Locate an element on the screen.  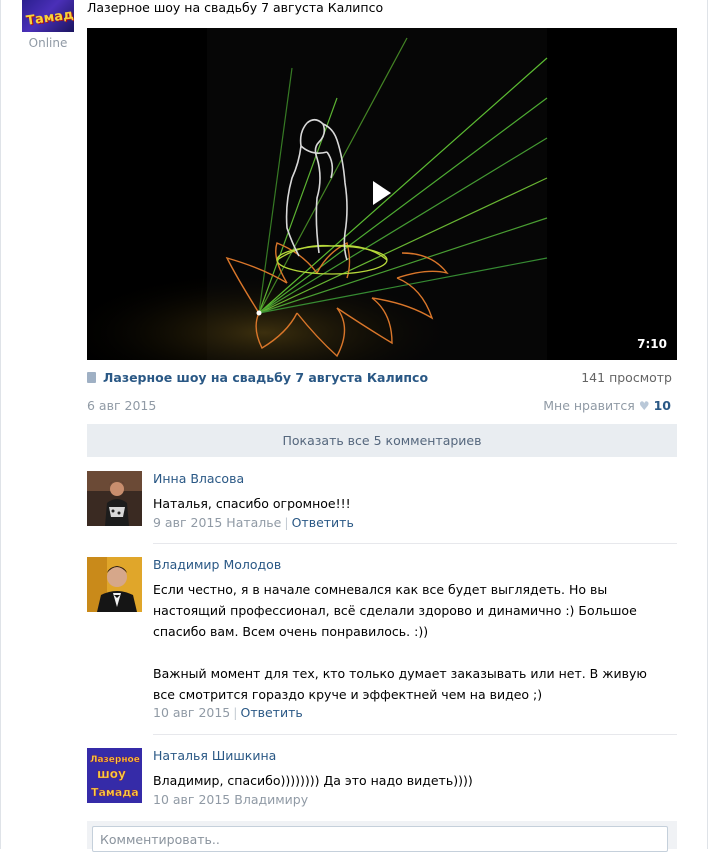
like-button: Мне нравится ♥ 10 is located at coordinates (607, 405).